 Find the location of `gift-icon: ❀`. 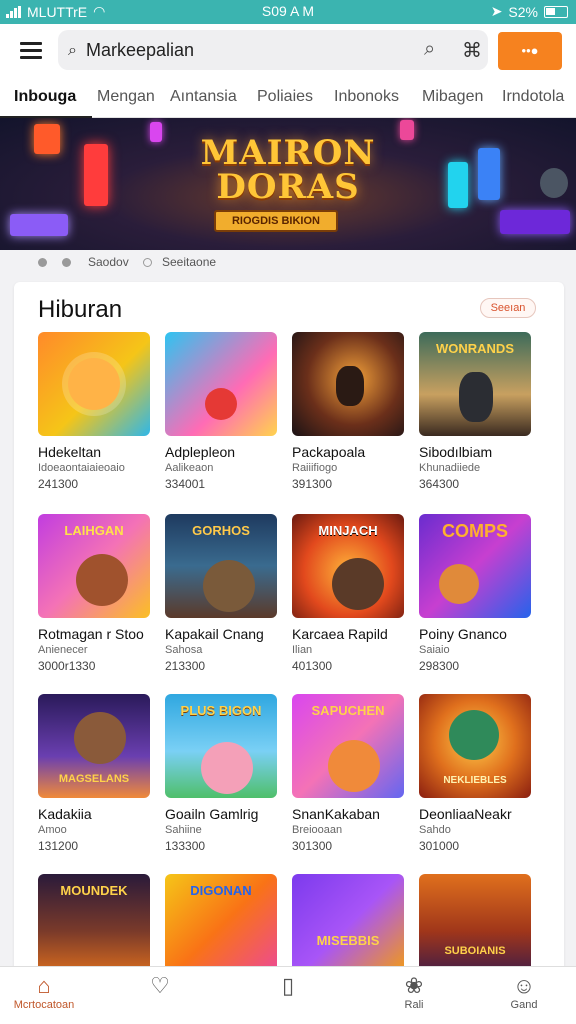

gift-icon: ❀ is located at coordinates (414, 985).